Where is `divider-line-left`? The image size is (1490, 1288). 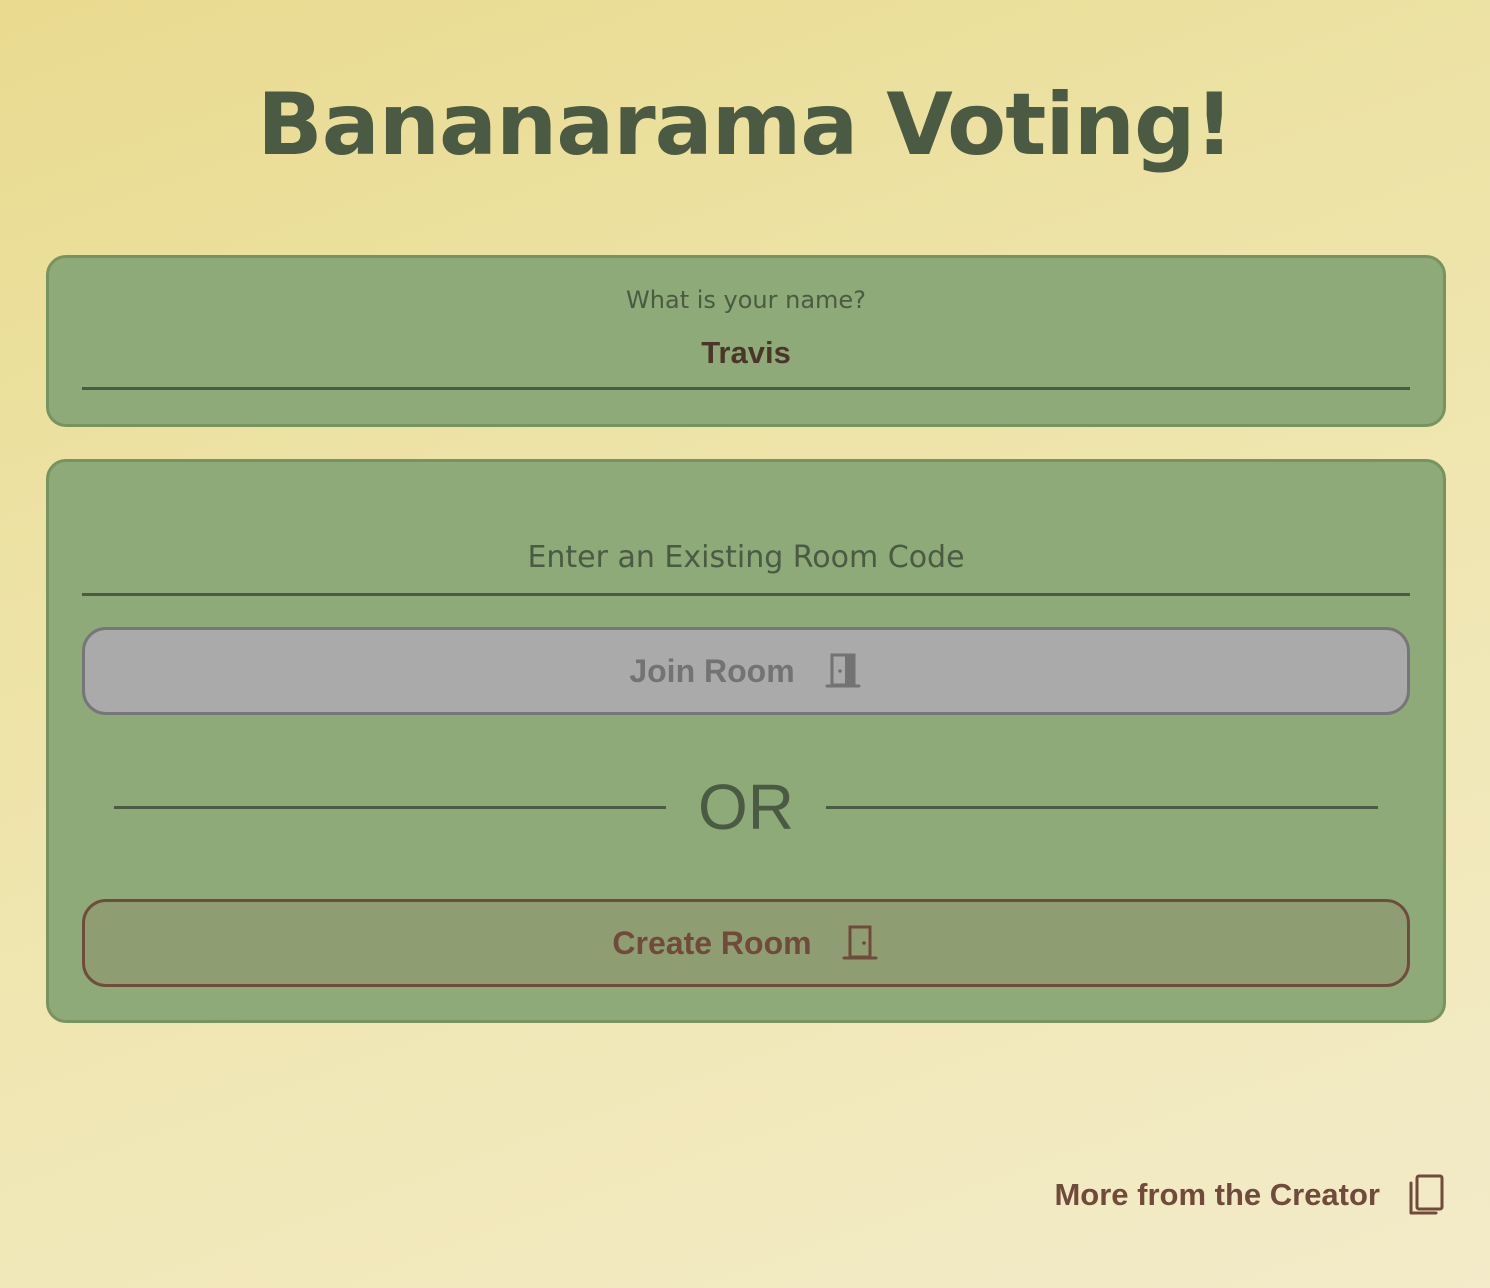
divider-line-left is located at coordinates (390, 807).